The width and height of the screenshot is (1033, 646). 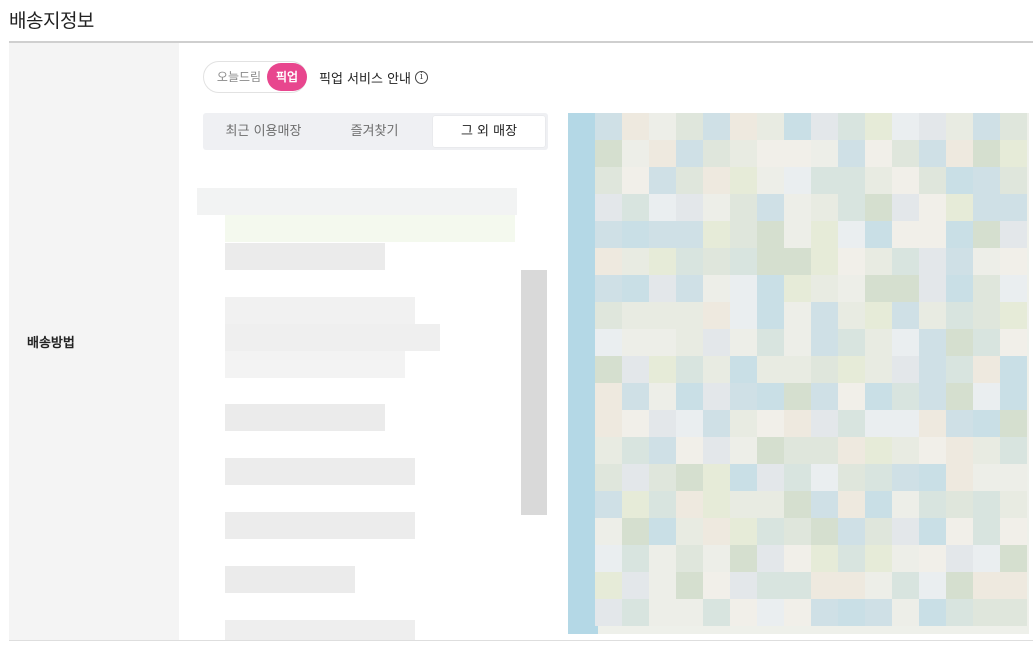 I want to click on toggle-option-pickup: 픽업, so click(x=287, y=77).